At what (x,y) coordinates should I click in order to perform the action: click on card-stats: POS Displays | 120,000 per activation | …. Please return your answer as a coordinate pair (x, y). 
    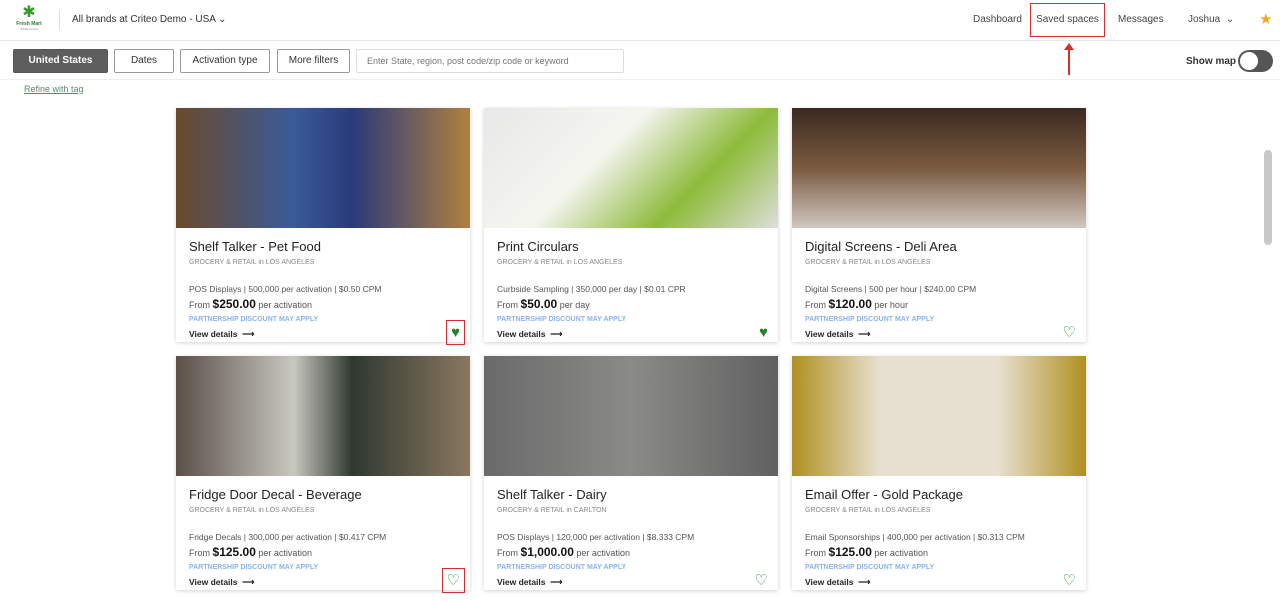
    Looking at the image, I should click on (596, 537).